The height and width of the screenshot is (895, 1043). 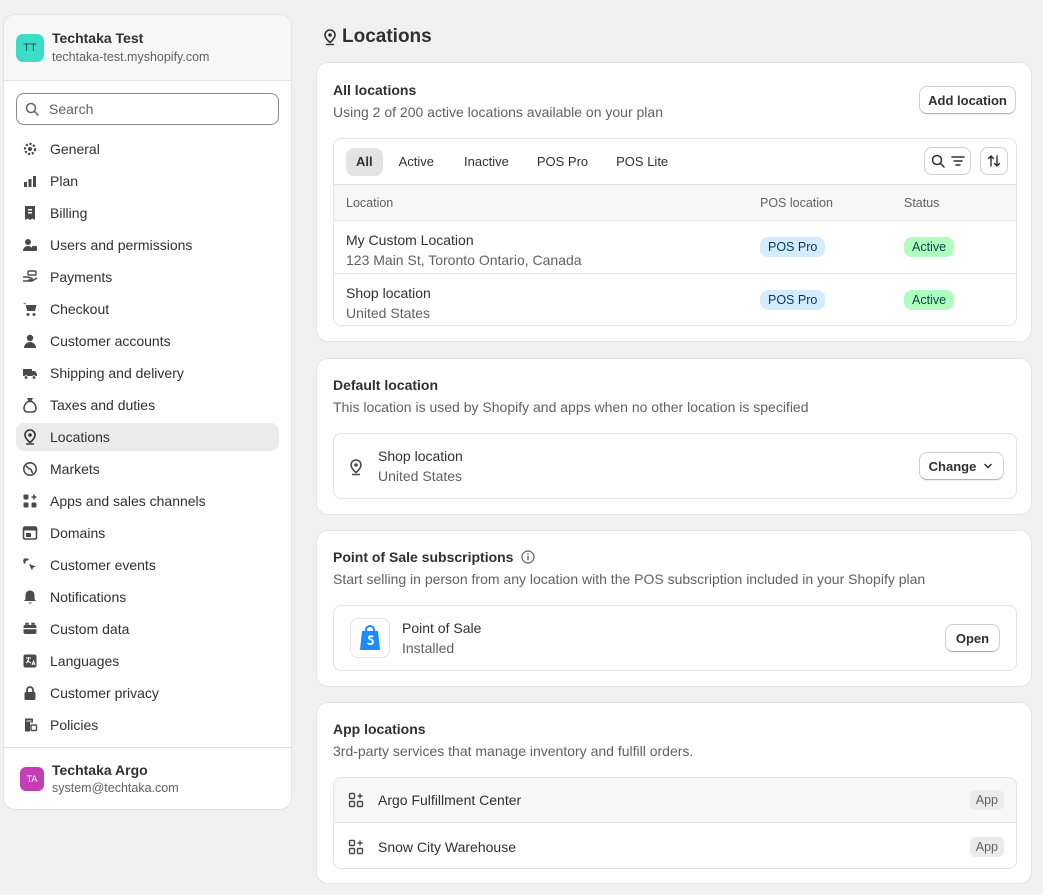 What do you see at coordinates (921, 203) in the screenshot?
I see `col-status: Status` at bounding box center [921, 203].